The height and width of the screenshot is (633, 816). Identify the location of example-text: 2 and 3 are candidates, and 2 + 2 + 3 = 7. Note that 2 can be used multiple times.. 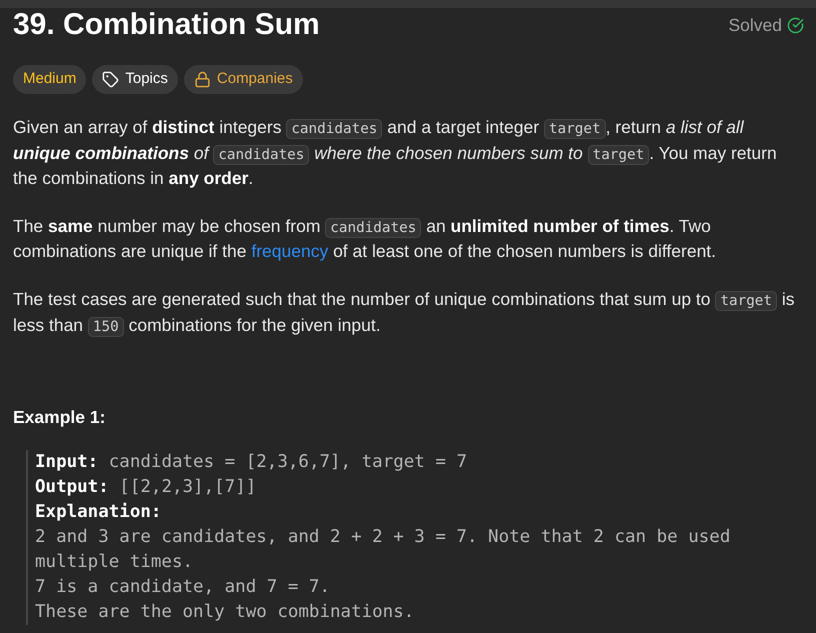
(383, 550).